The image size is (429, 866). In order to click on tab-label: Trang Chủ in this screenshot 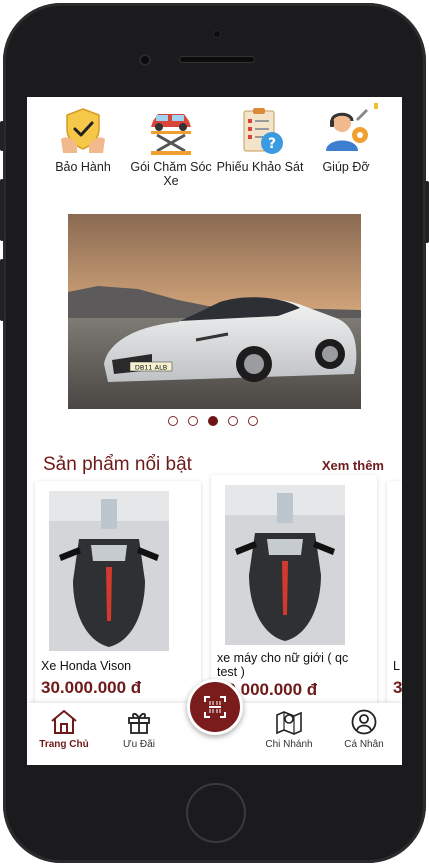, I will do `click(64, 744)`.